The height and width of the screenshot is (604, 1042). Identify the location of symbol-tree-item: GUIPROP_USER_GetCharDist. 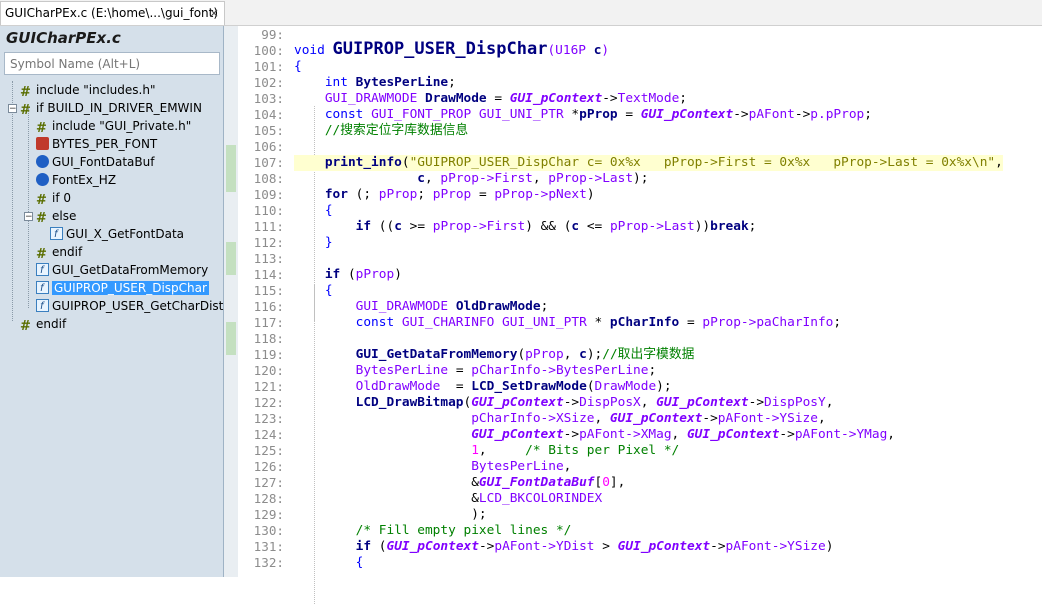
(129, 306).